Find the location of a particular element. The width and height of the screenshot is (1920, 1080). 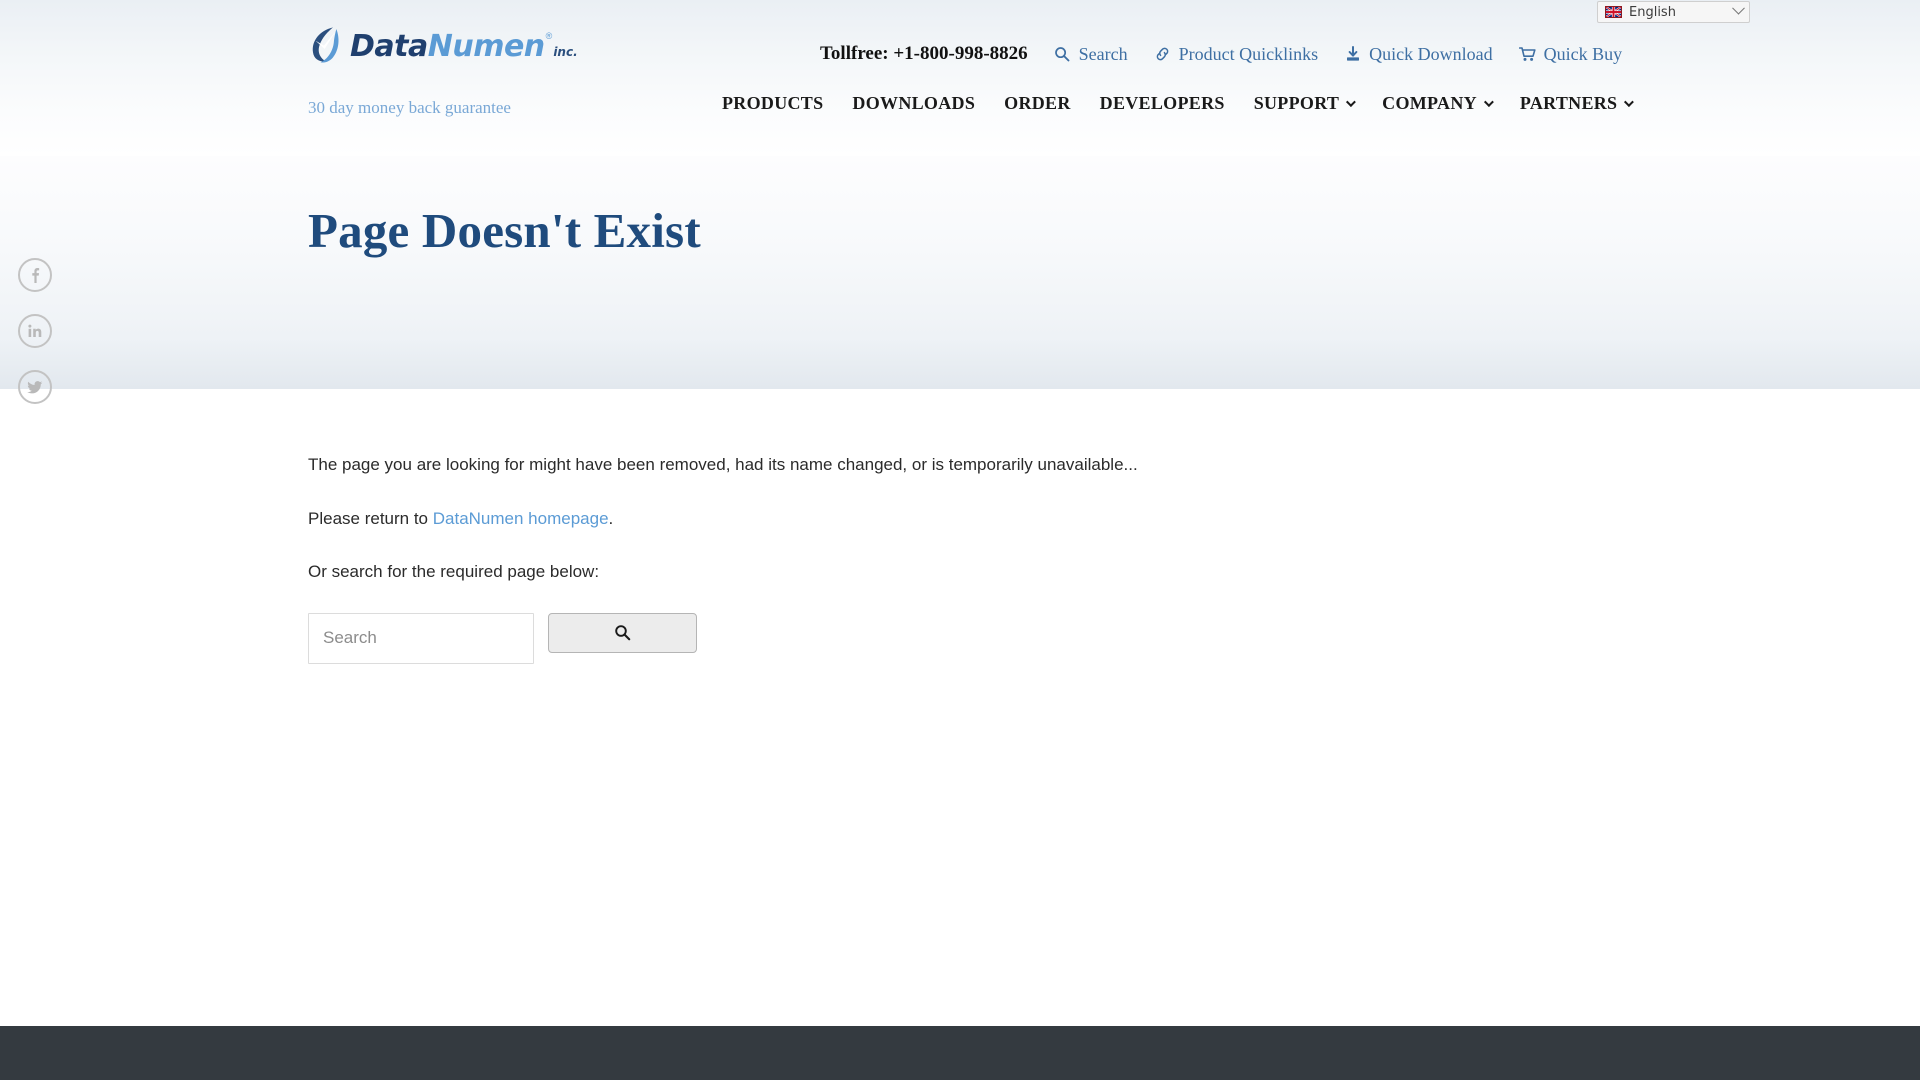

nav-item-label: COMPANY is located at coordinates (1429, 103).